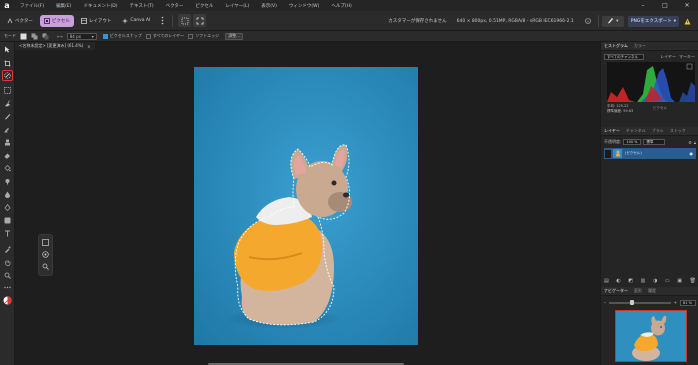 This screenshot has width=698, height=365. I want to click on tab-channels: チャンネル, so click(636, 131).